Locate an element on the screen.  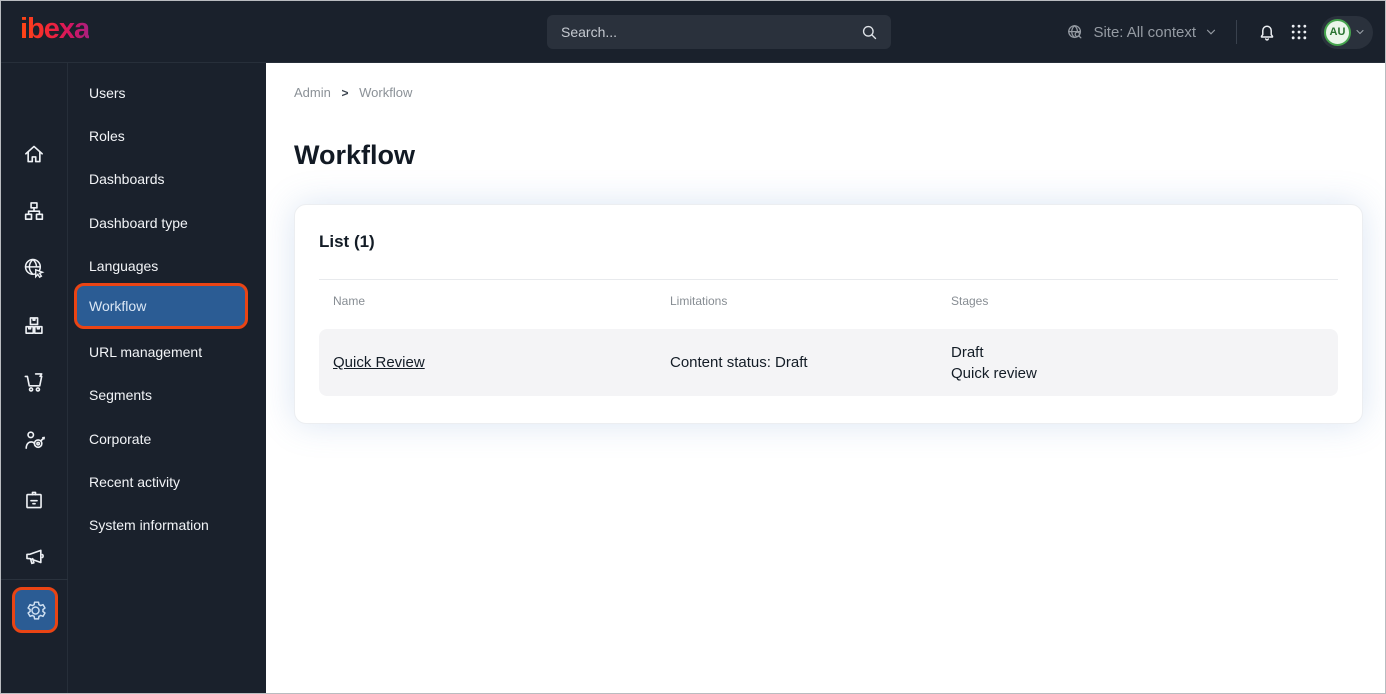
card-divider is located at coordinates (828, 279).